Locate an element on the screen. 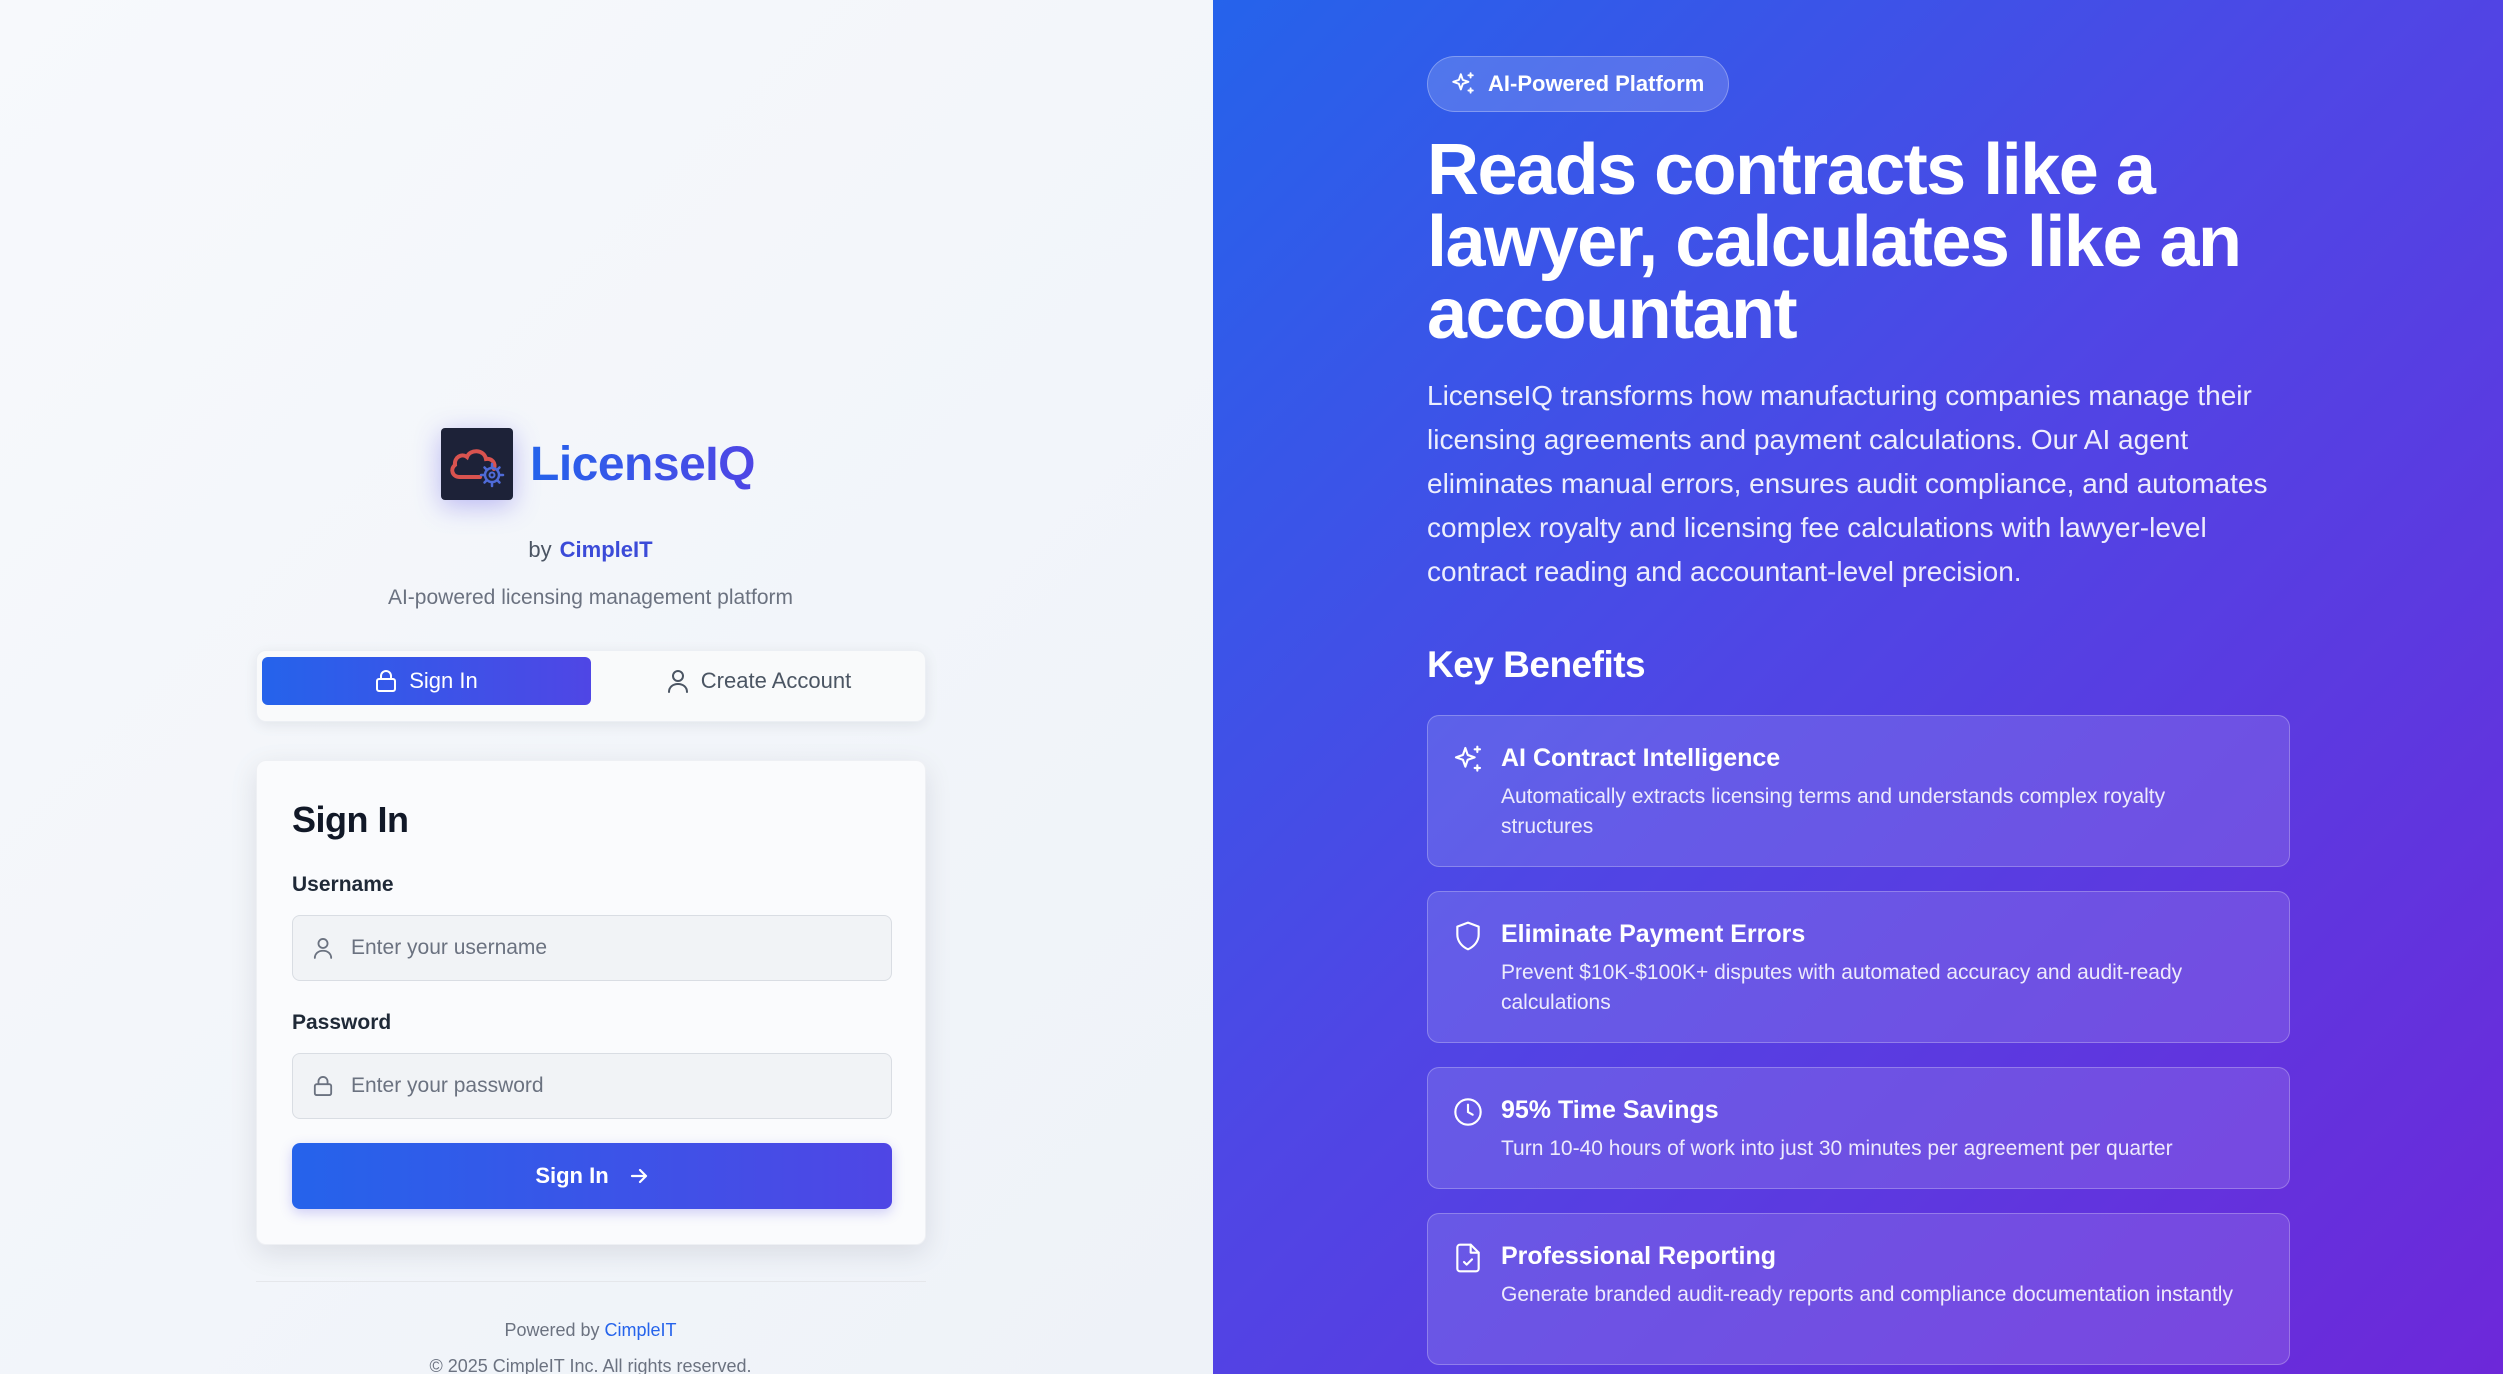  card-title: Sign In is located at coordinates (350, 819).